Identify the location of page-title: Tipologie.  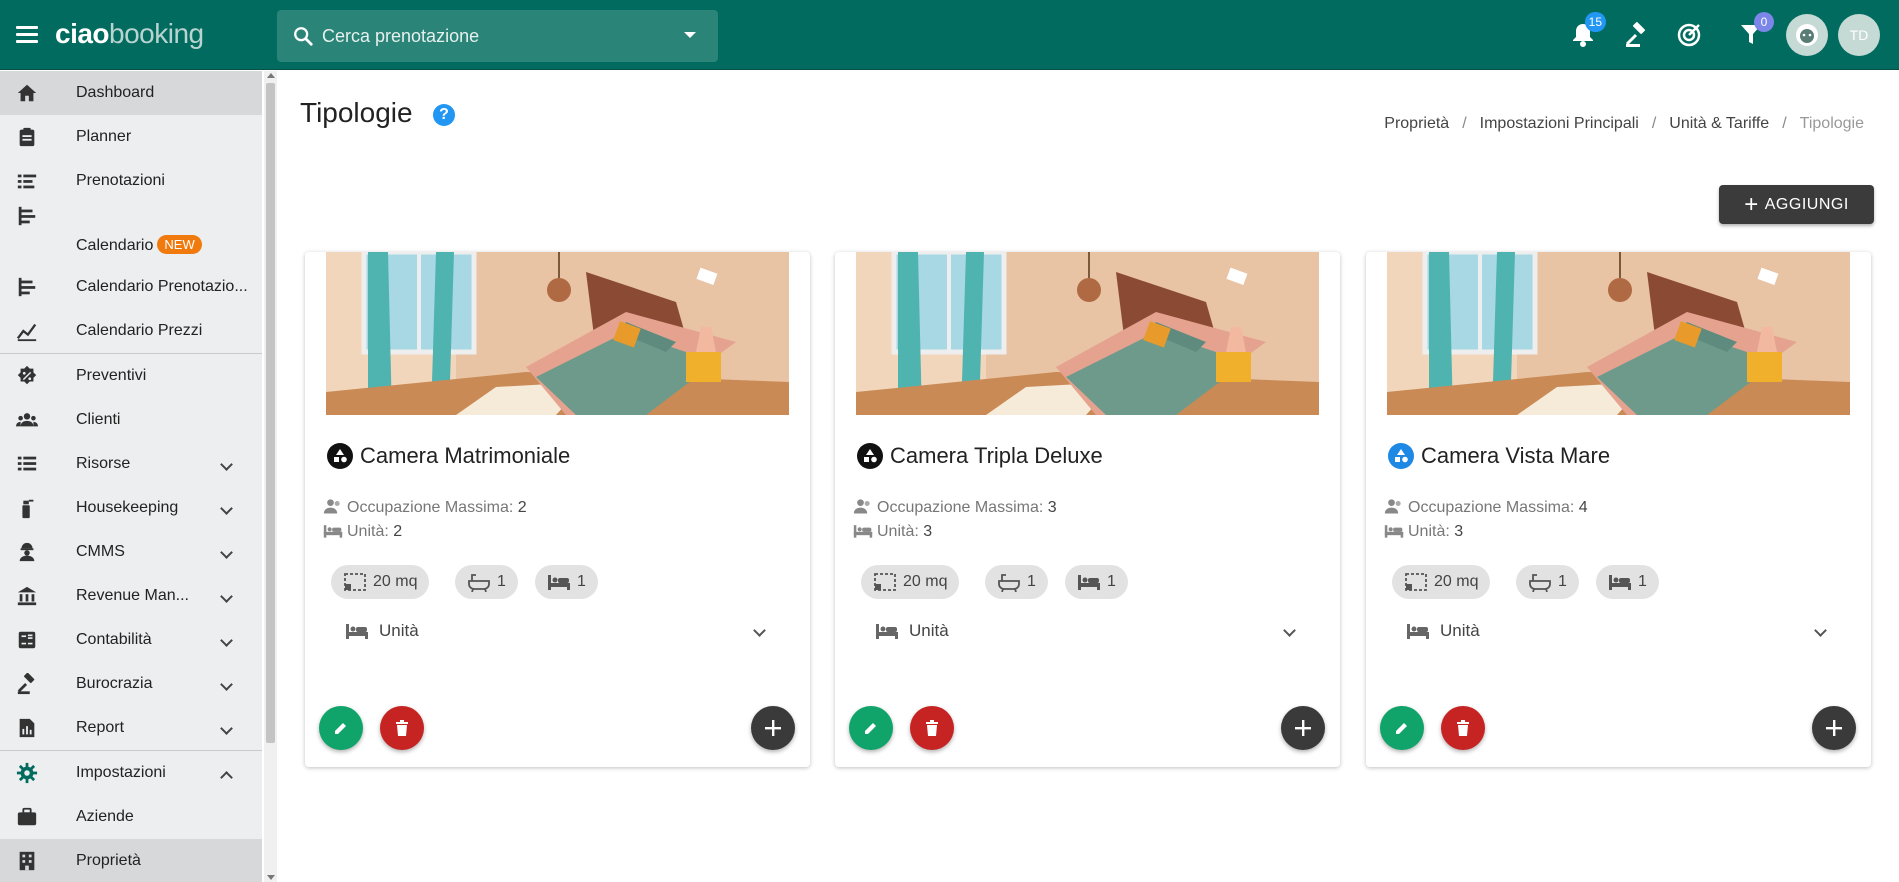
(356, 112).